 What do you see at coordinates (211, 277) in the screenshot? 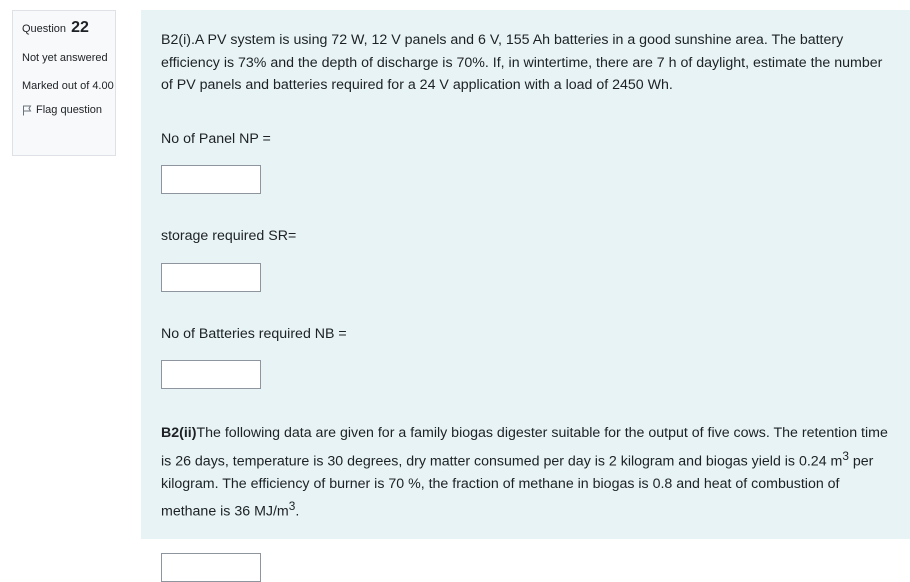
I see `storage-answer-input` at bounding box center [211, 277].